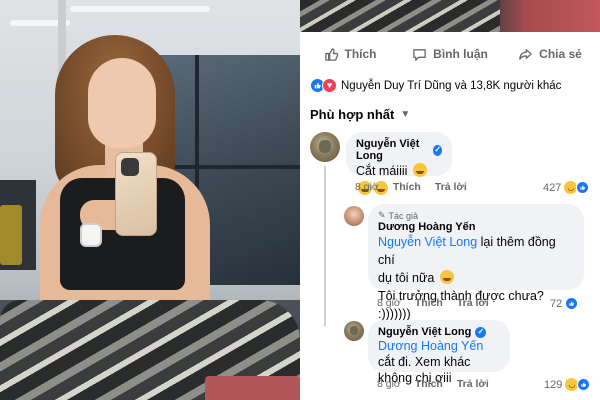 Image resolution: width=600 pixels, height=400 pixels. What do you see at coordinates (399, 163) in the screenshot?
I see `comment-bubble: Nguyễn Việt Long ✓ Cắt máiiii` at bounding box center [399, 163].